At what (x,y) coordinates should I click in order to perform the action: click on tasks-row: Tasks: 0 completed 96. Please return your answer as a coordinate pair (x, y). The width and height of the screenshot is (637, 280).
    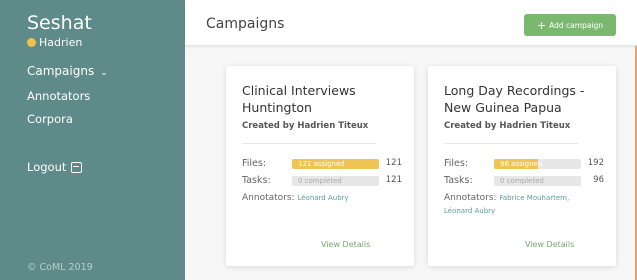
    Looking at the image, I should click on (524, 181).